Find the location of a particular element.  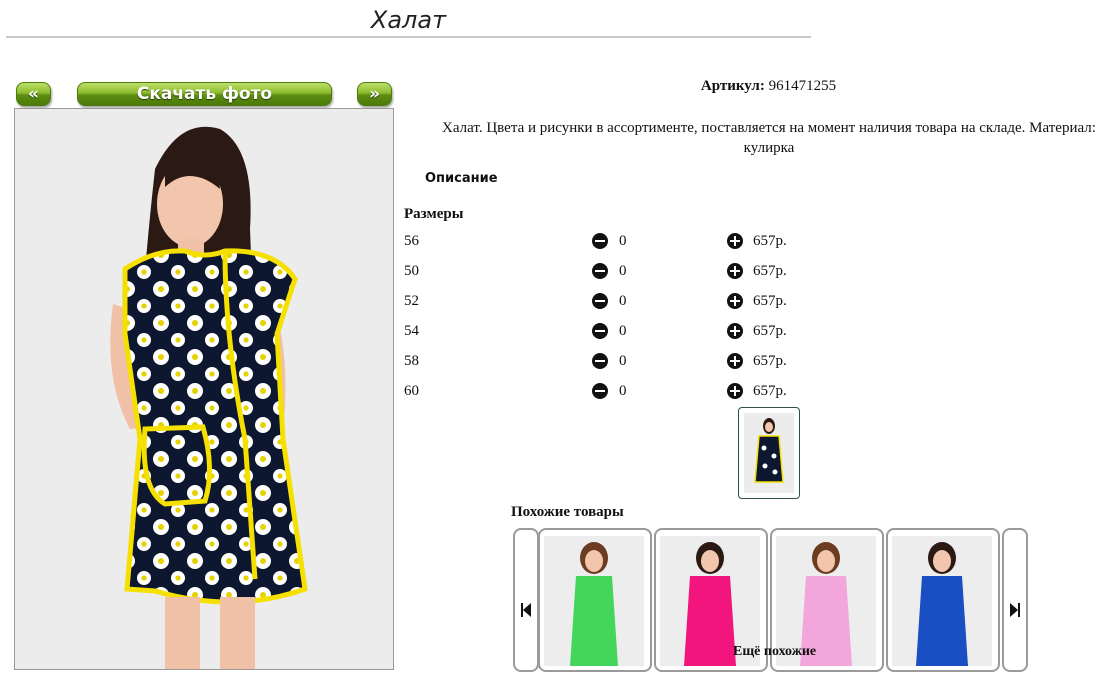

download-photo-button: Скачать фото is located at coordinates (204, 94).